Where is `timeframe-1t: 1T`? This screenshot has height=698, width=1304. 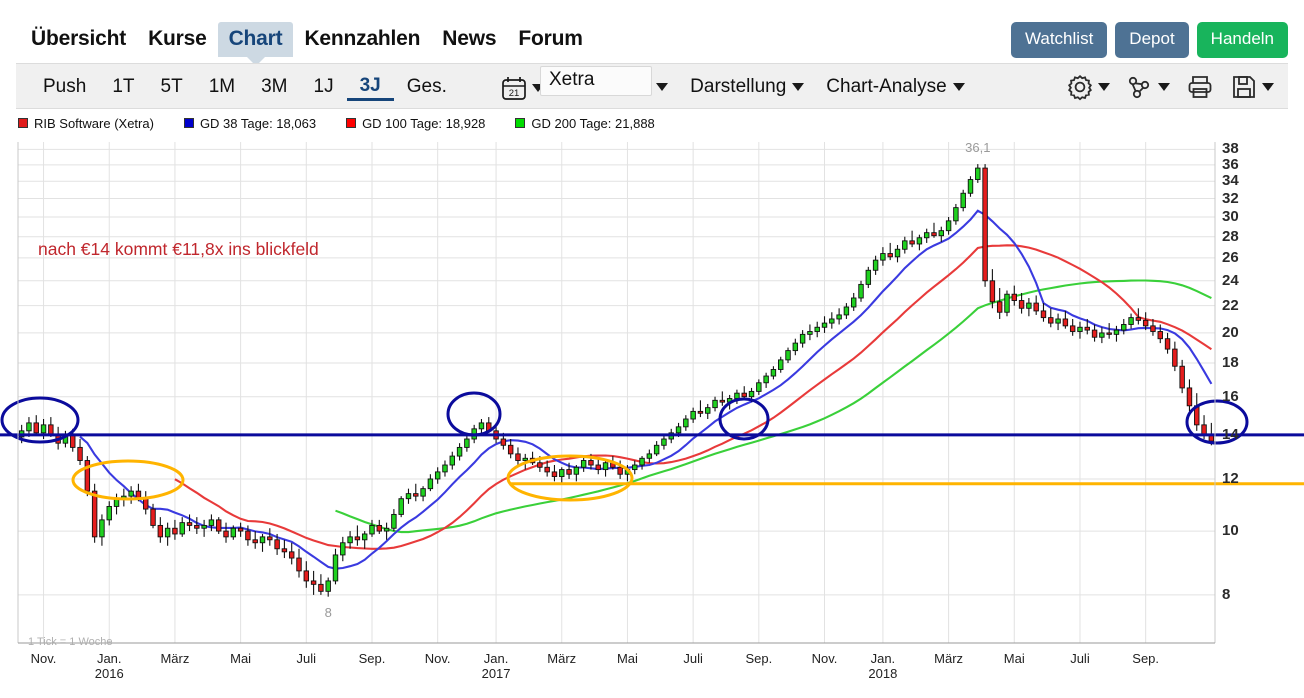
timeframe-1t: 1T is located at coordinates (123, 87).